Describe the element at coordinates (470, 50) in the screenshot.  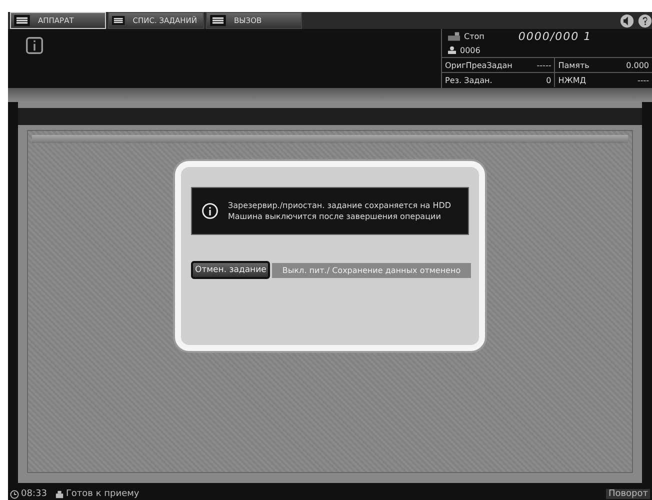
I see `user-number: 0006` at that location.